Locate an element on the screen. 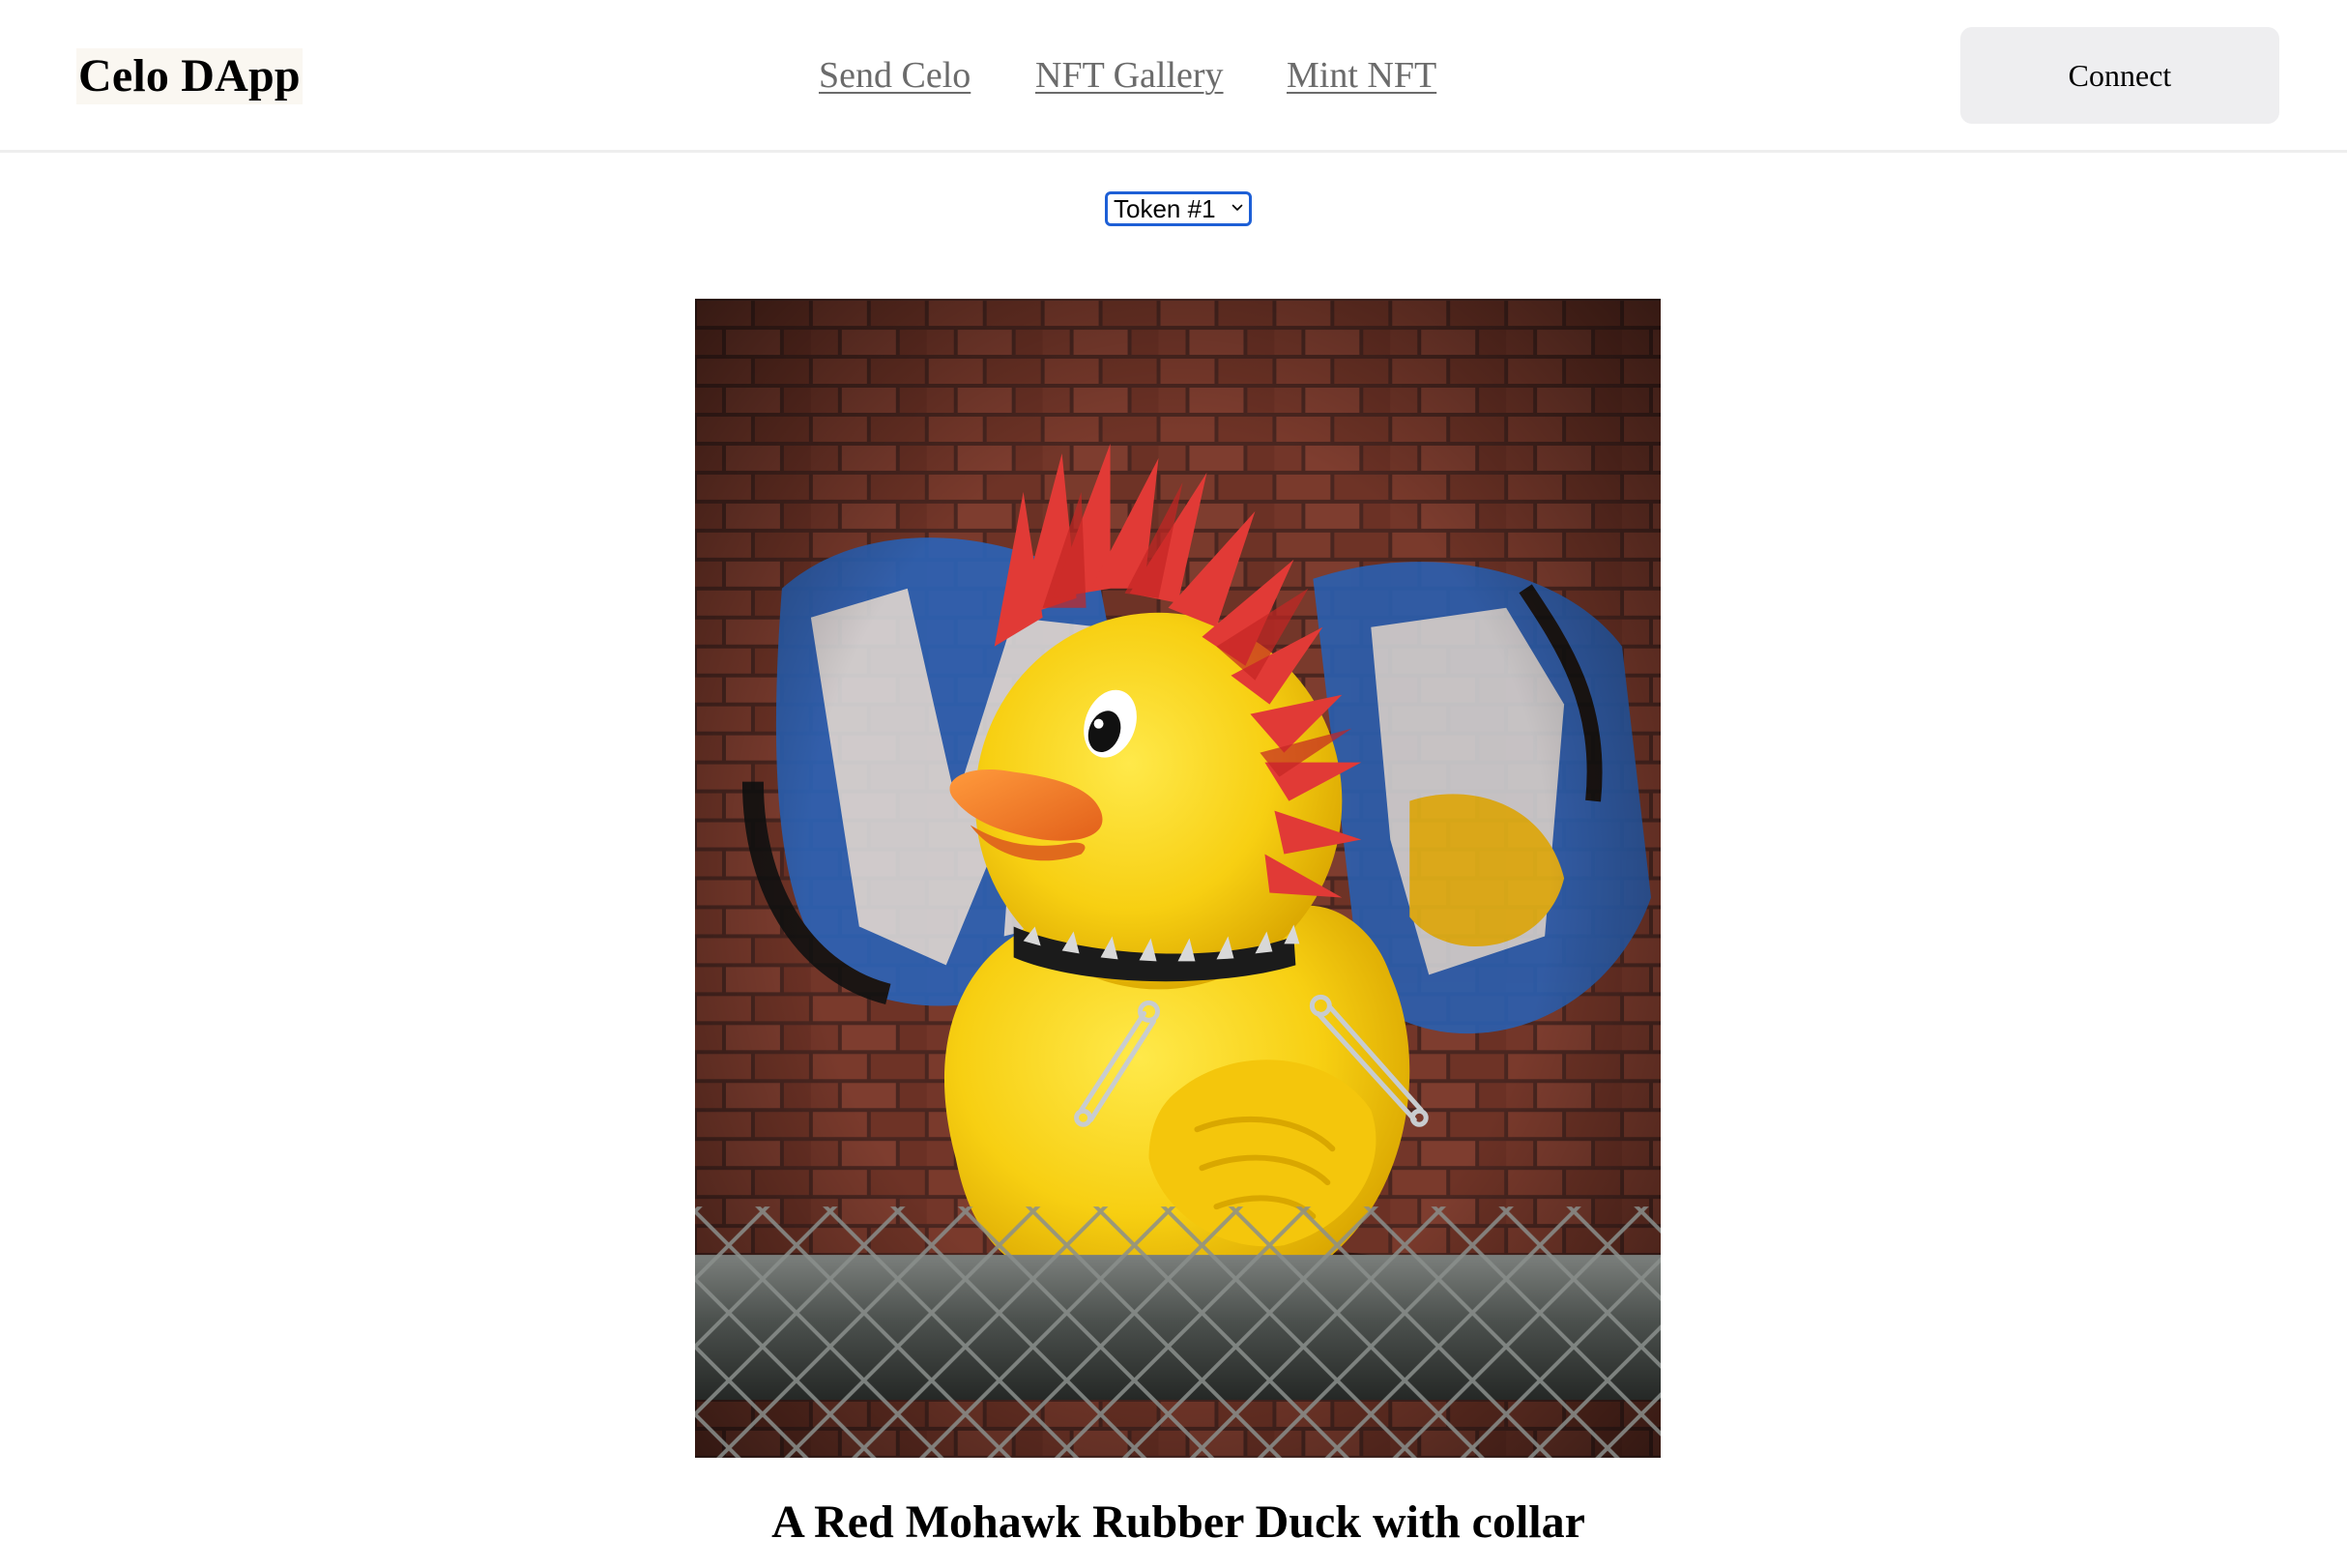 This screenshot has width=2347, height=1568. token-select: Token #1 is located at coordinates (1178, 208).